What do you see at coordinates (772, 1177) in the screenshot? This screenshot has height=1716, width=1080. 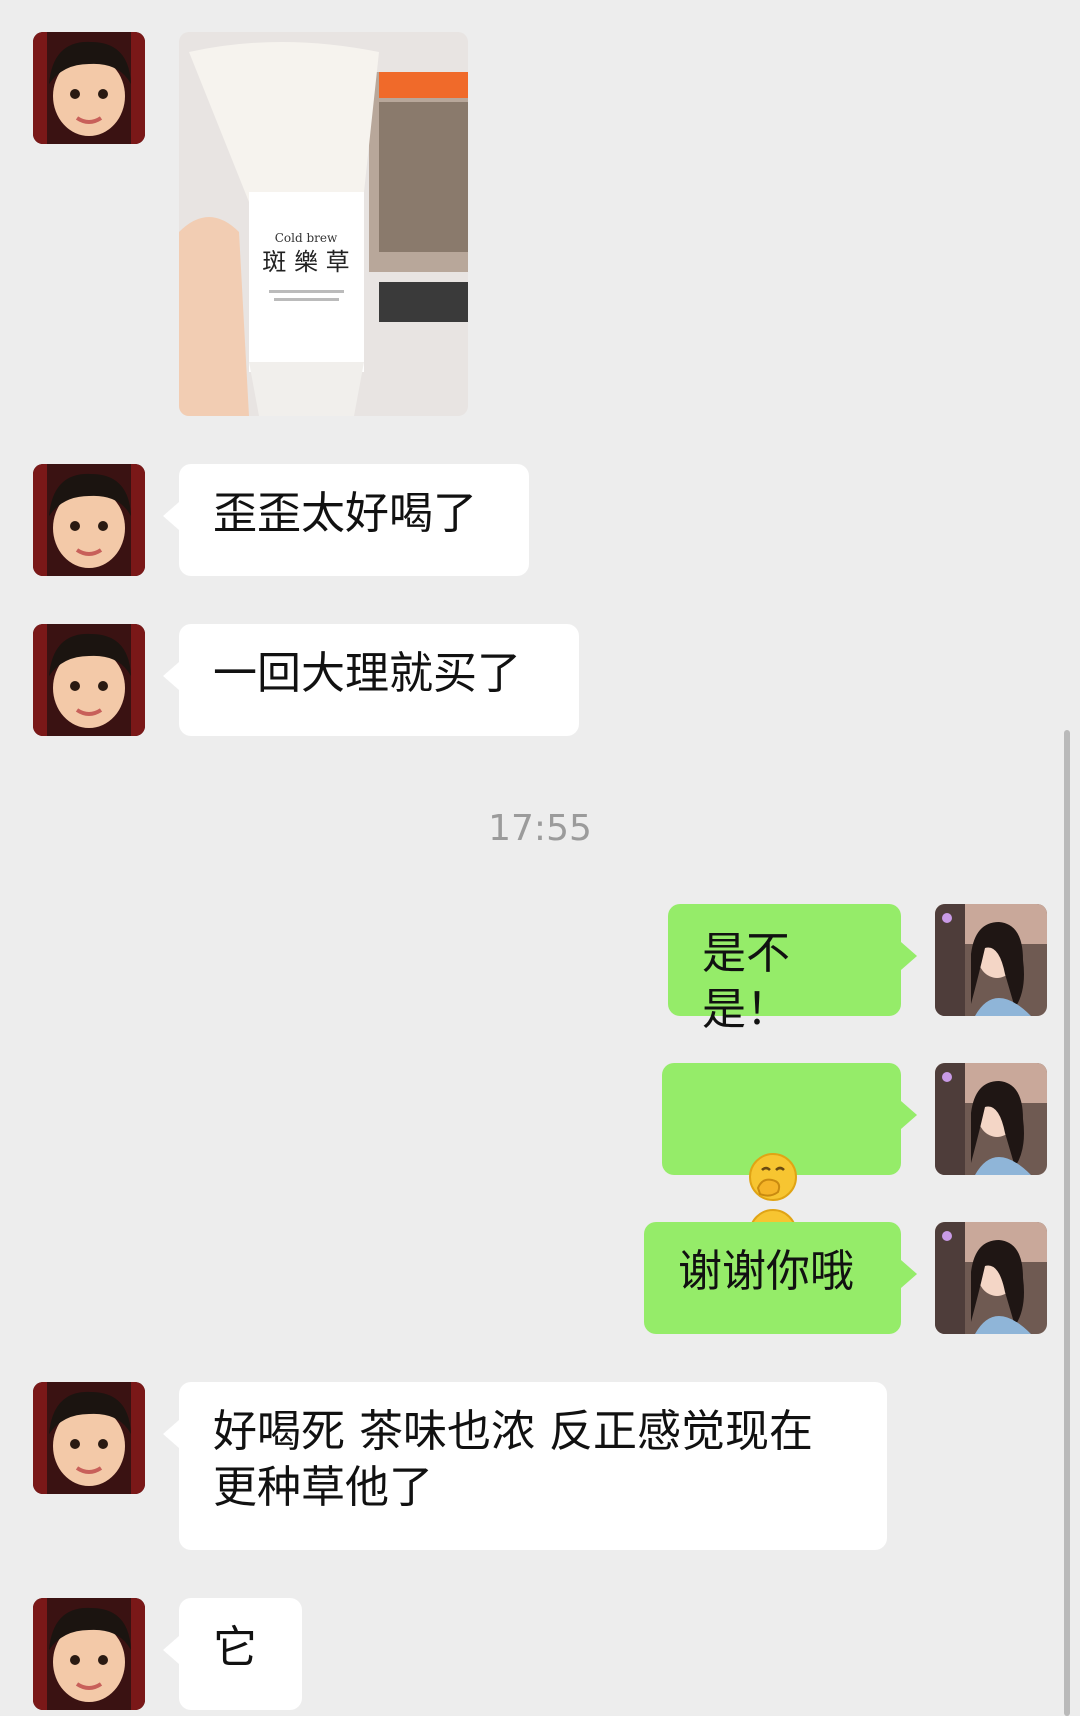 I see `face-with-hand-over-mouth-icon` at bounding box center [772, 1177].